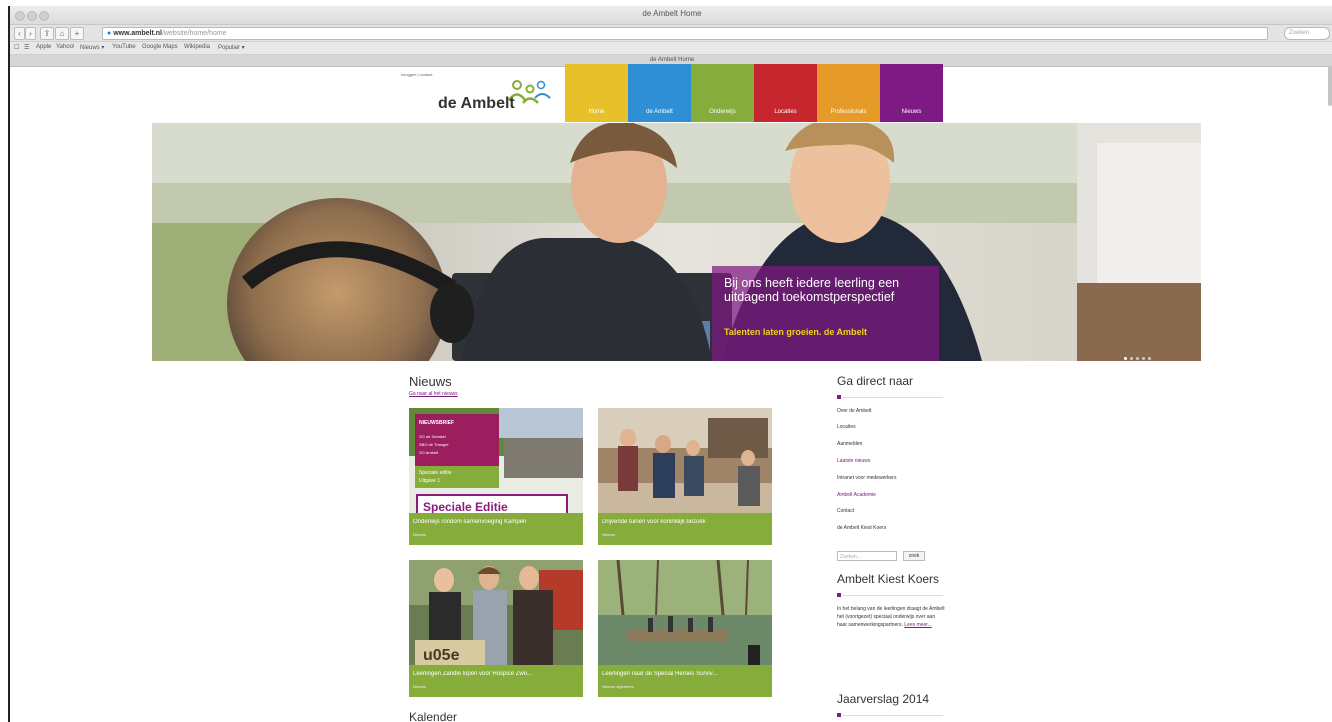  Describe the element at coordinates (796, 332) in the screenshot. I see `hero-tagline: Talenten laten groeien. de Ambelt` at that location.